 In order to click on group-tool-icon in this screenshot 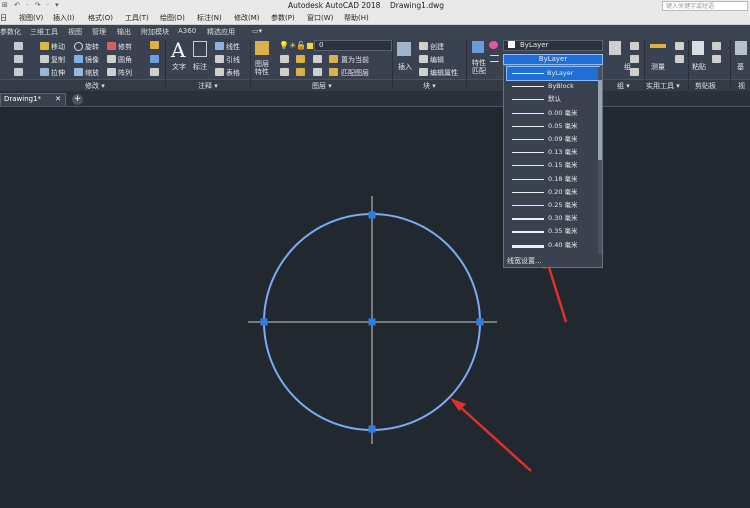, I will do `click(634, 59)`.